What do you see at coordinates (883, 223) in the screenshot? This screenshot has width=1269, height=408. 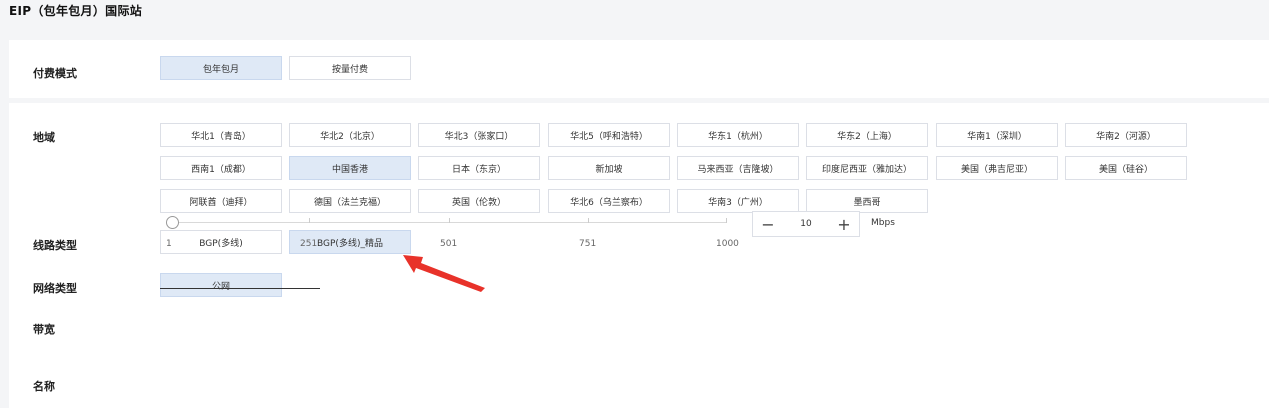 I see `bandwidth-unit: Mbps` at bounding box center [883, 223].